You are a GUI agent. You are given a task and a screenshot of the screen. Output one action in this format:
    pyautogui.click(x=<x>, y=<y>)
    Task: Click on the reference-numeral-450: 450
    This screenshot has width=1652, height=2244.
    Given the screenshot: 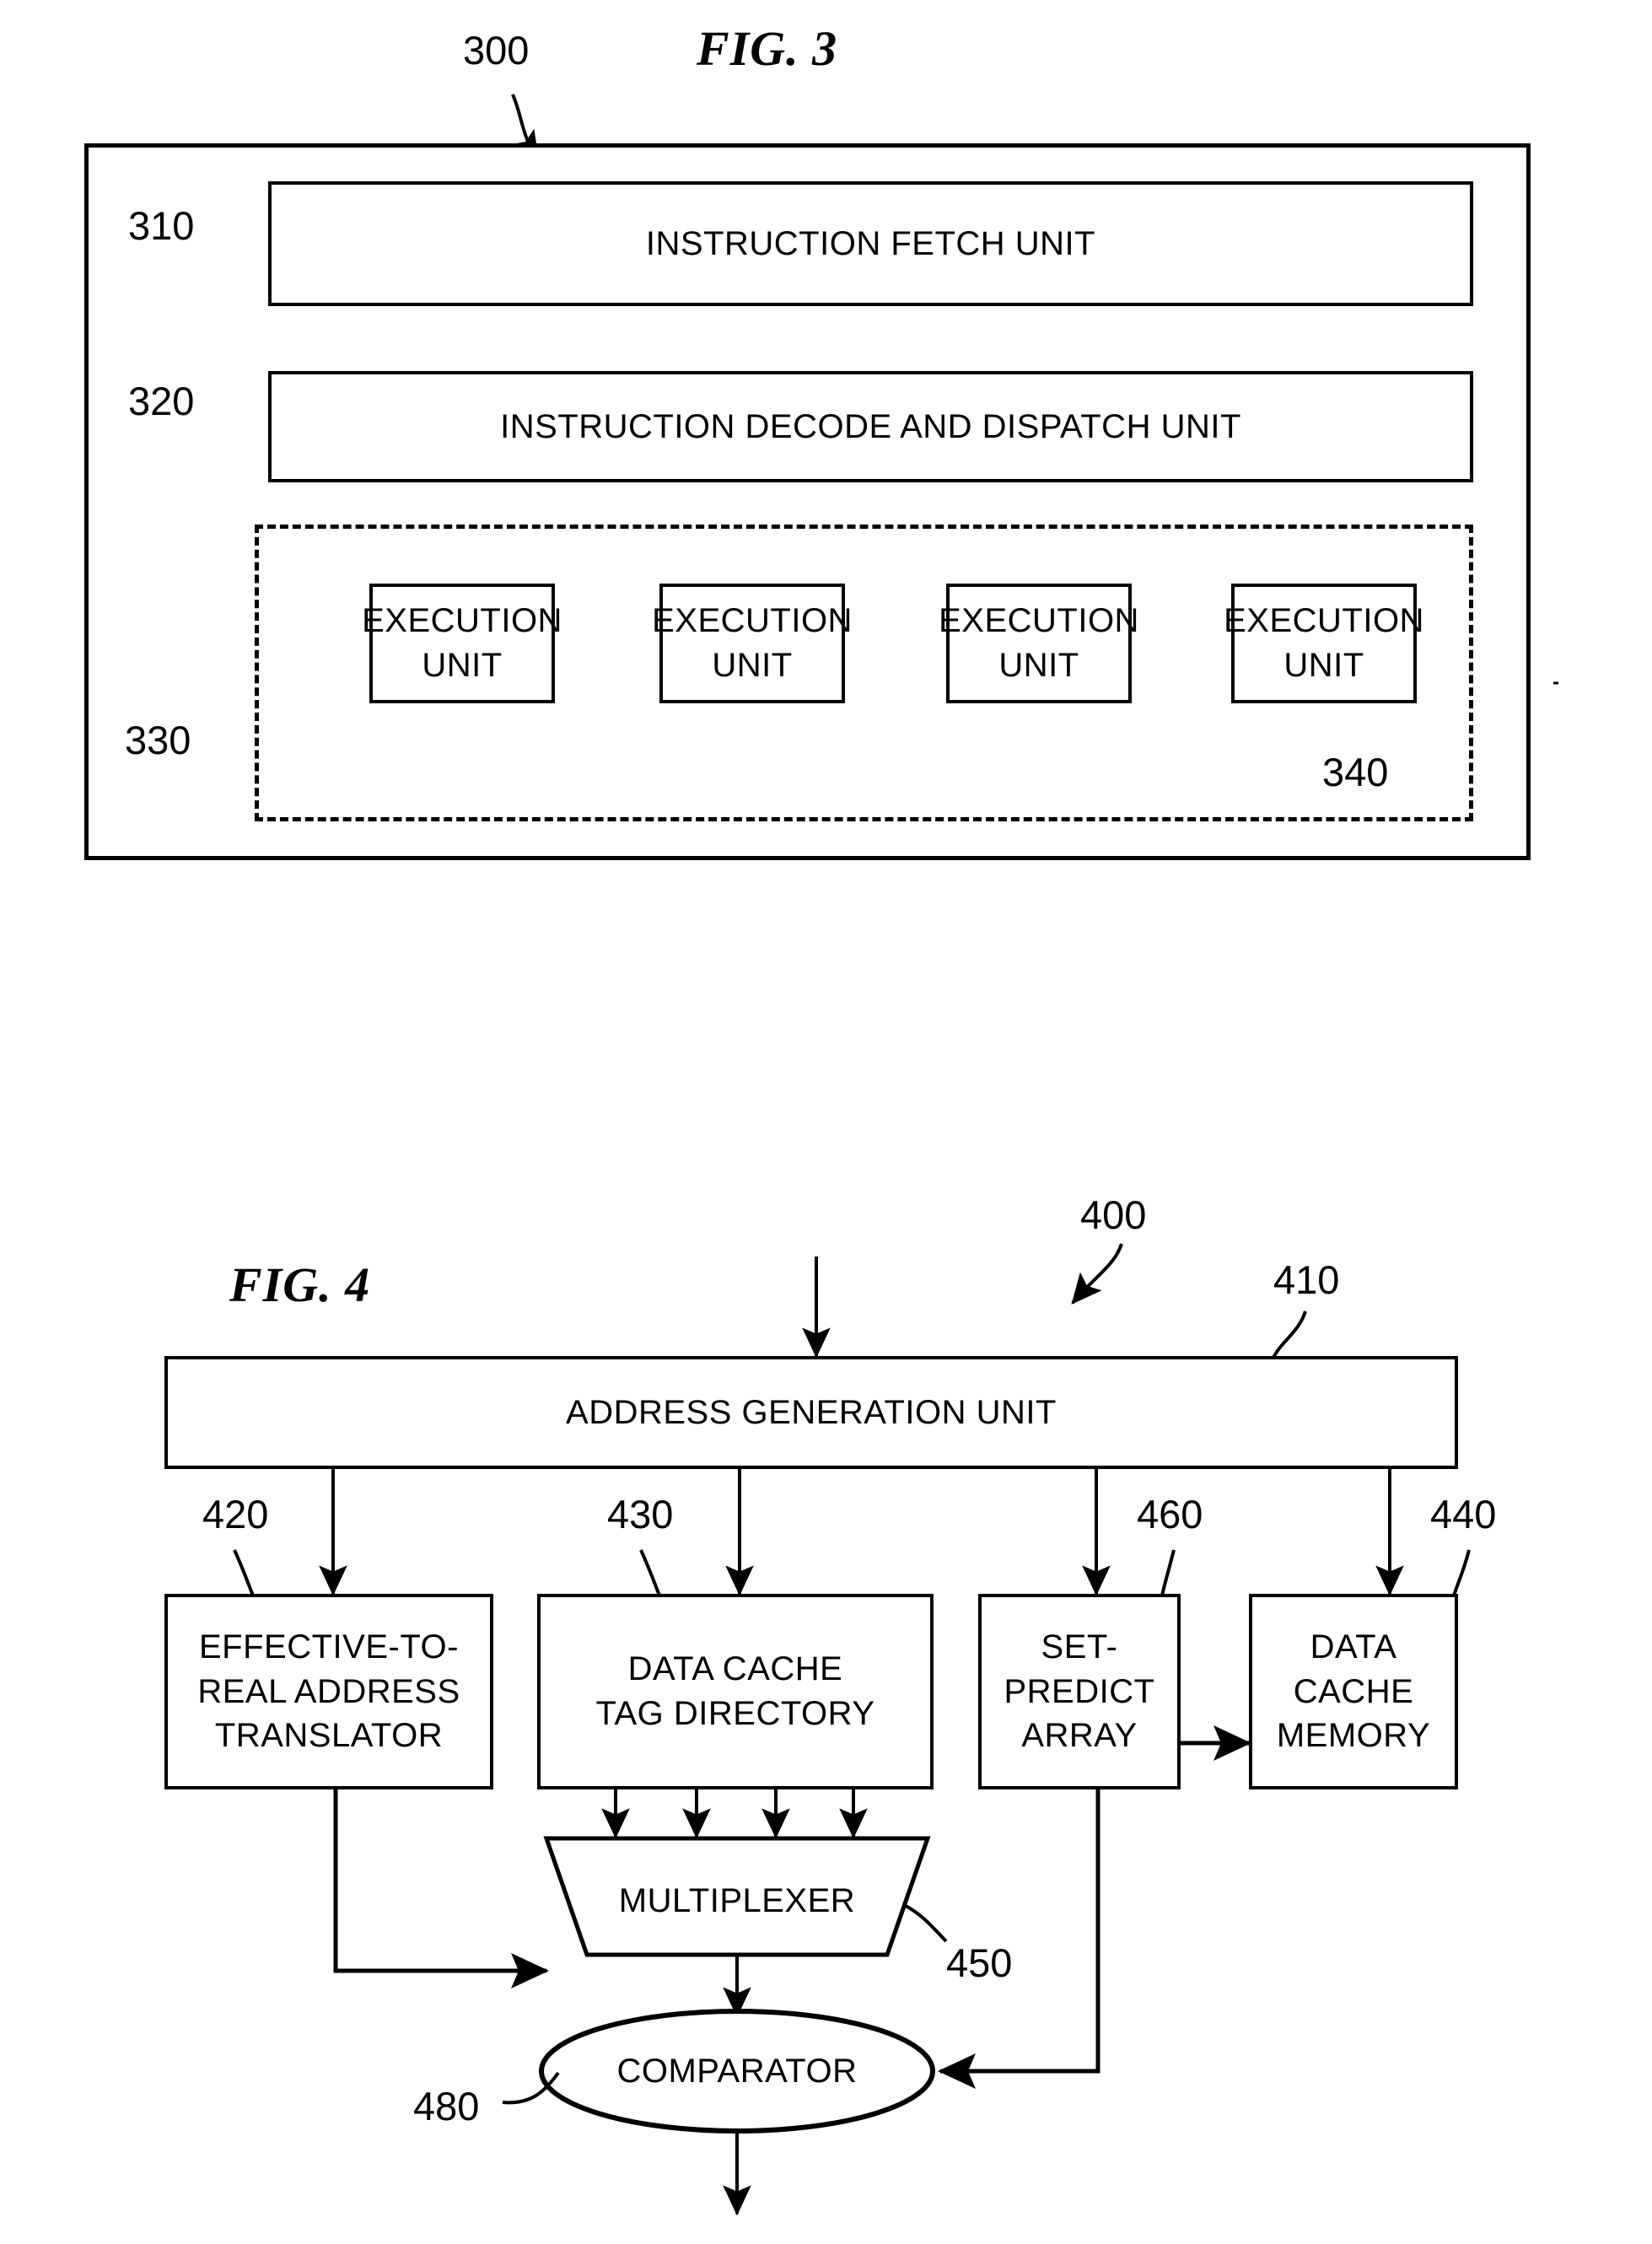 What is the action you would take?
    pyautogui.click(x=980, y=1962)
    